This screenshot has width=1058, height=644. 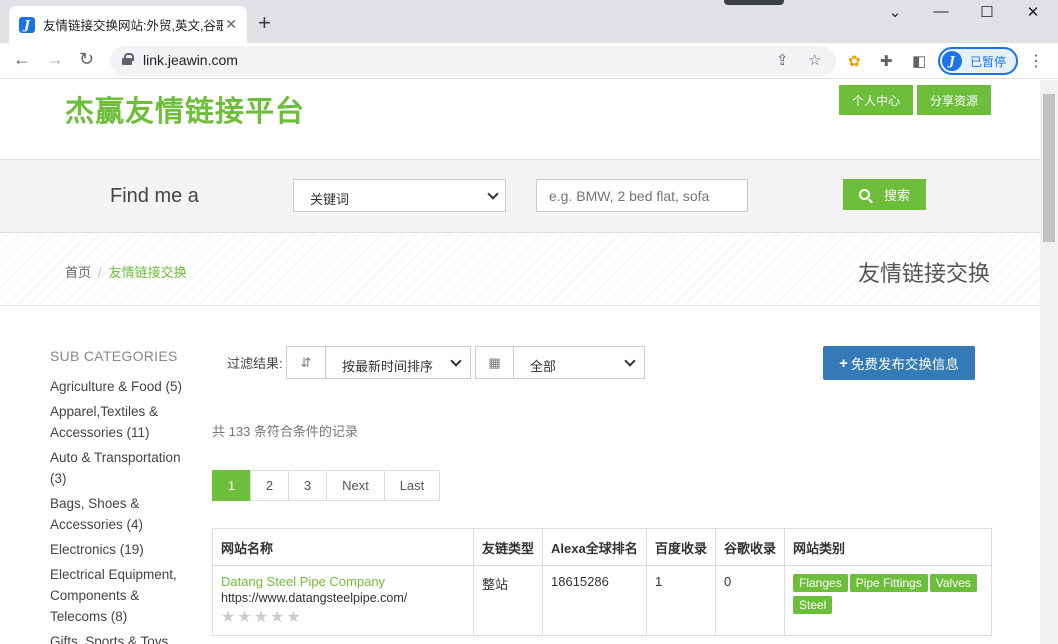 I want to click on site-url: https://www.datangsteelpipe.com/, so click(x=314, y=598).